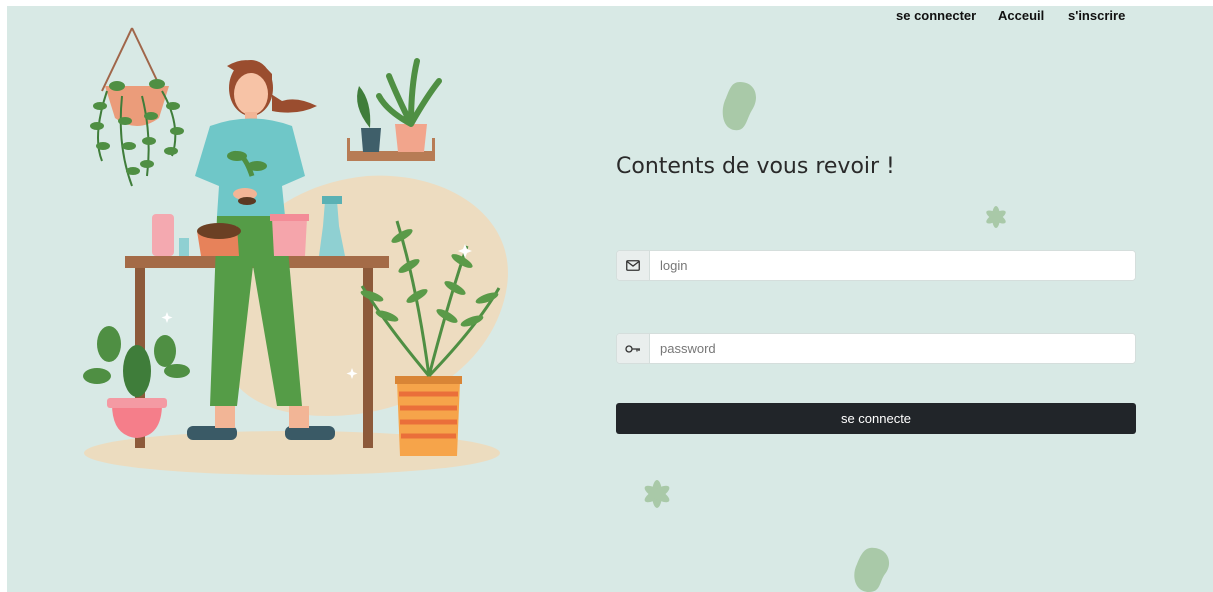 The height and width of the screenshot is (592, 1213). Describe the element at coordinates (936, 15) in the screenshot. I see `nav-login-link: se connecter` at that location.